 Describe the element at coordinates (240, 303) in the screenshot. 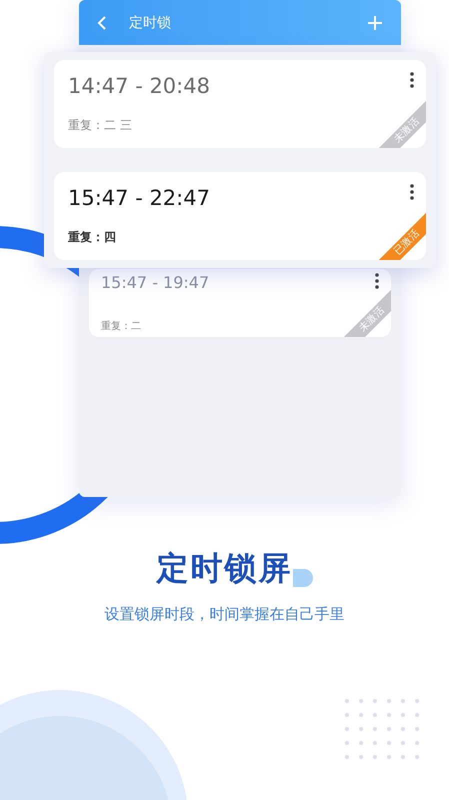

I see `timer-card: 15:47 - 19:47 重复：二 未激活` at that location.